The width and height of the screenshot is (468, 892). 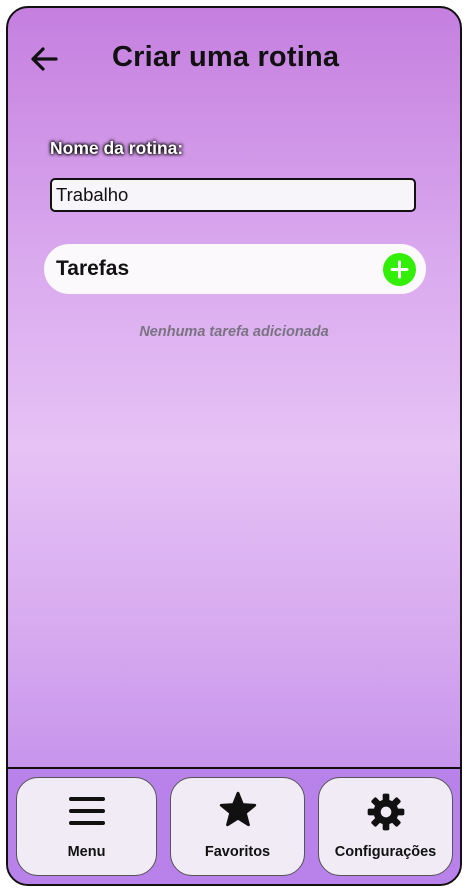 I want to click on hamburger-menu-icon, so click(x=86, y=811).